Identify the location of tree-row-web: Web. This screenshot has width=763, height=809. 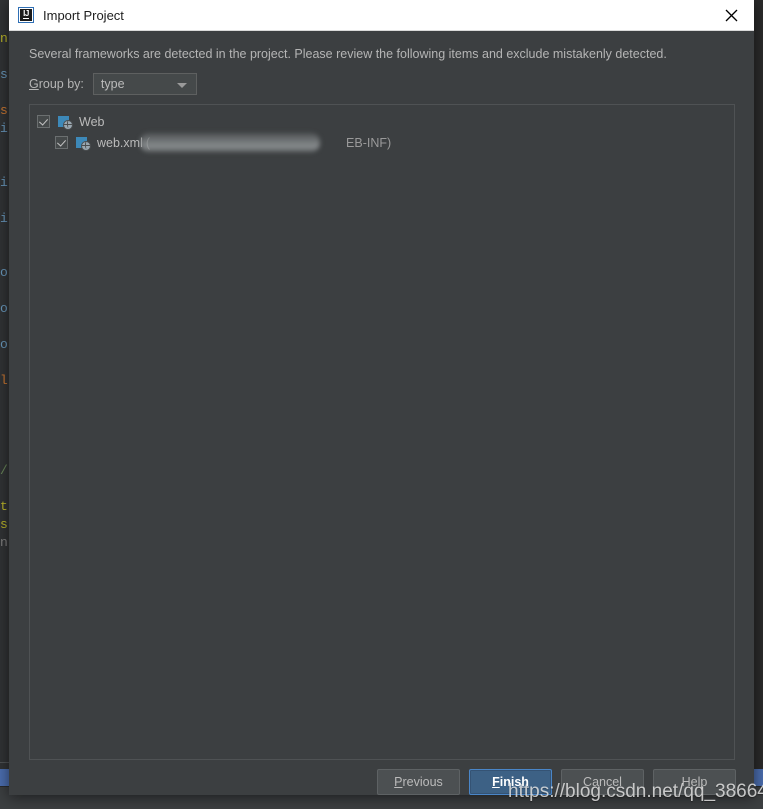
(382, 121).